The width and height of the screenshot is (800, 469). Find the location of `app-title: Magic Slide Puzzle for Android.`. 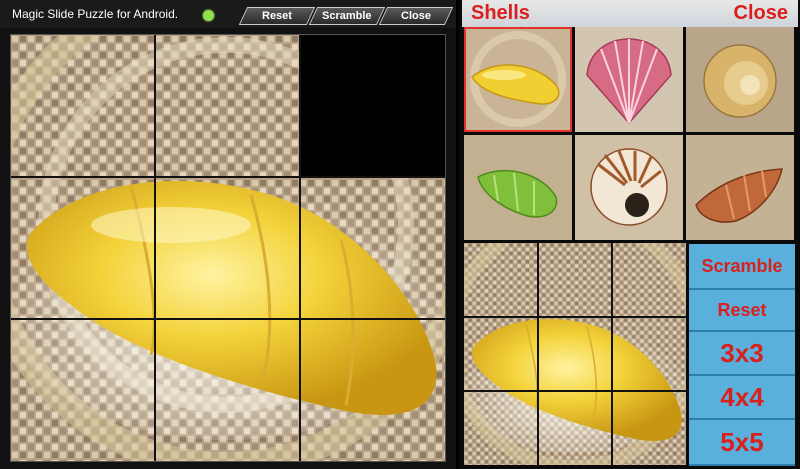

app-title: Magic Slide Puzzle for Android. is located at coordinates (95, 14).